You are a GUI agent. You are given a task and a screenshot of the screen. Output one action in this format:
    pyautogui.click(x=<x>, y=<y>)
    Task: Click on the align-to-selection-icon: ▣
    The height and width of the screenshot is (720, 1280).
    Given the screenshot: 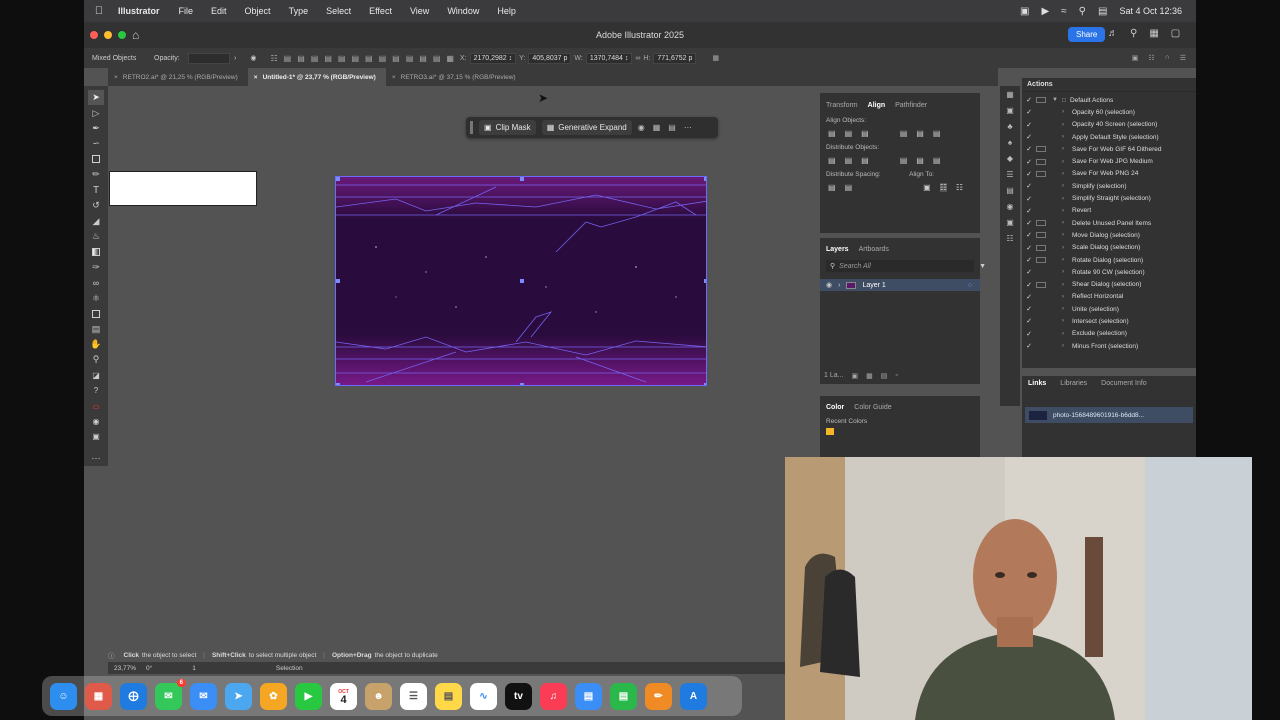 What is the action you would take?
    pyautogui.click(x=927, y=187)
    